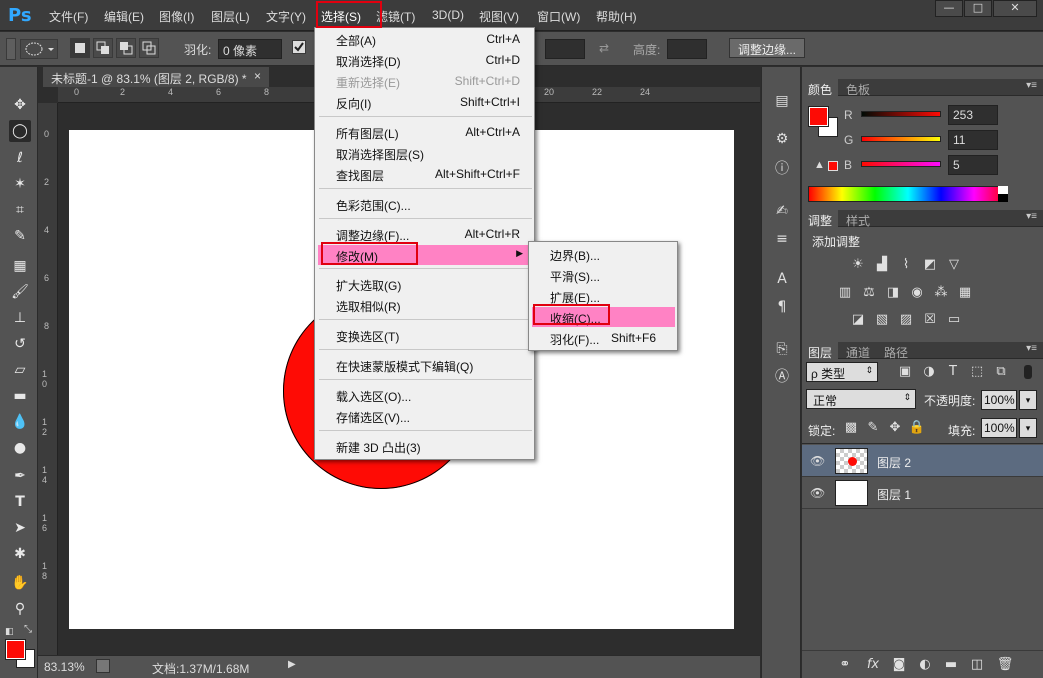 This screenshot has width=1043, height=678. What do you see at coordinates (299, 47) in the screenshot?
I see `anti-alias-checkbox` at bounding box center [299, 47].